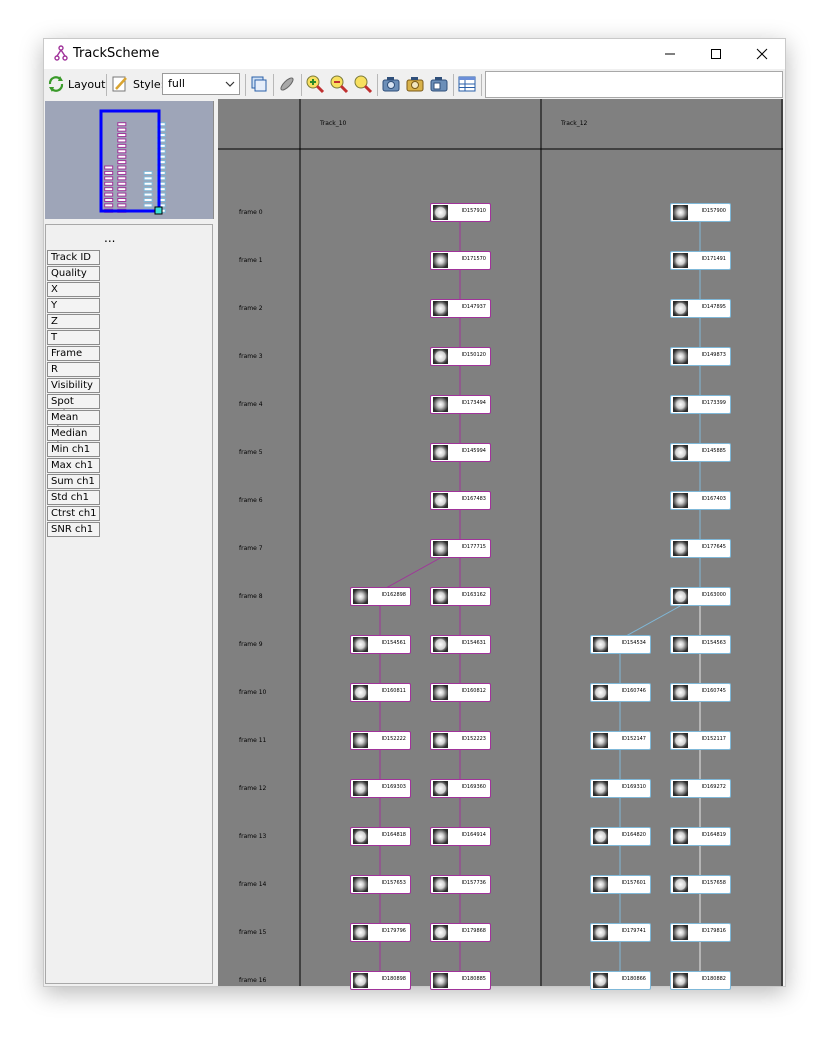  Describe the element at coordinates (700, 884) in the screenshot. I see `spot-node: ID157658` at that location.